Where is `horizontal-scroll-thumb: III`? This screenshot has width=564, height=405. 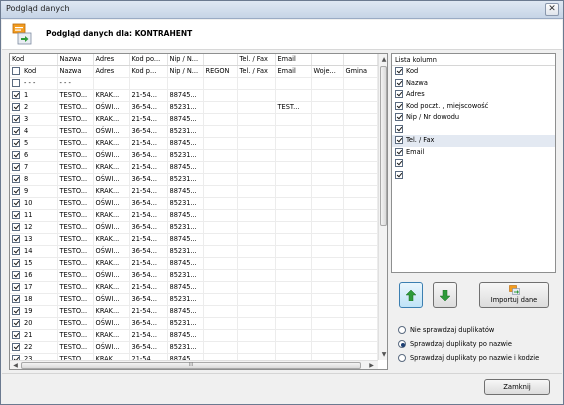
horizontal-scroll-thumb: III is located at coordinates (191, 365).